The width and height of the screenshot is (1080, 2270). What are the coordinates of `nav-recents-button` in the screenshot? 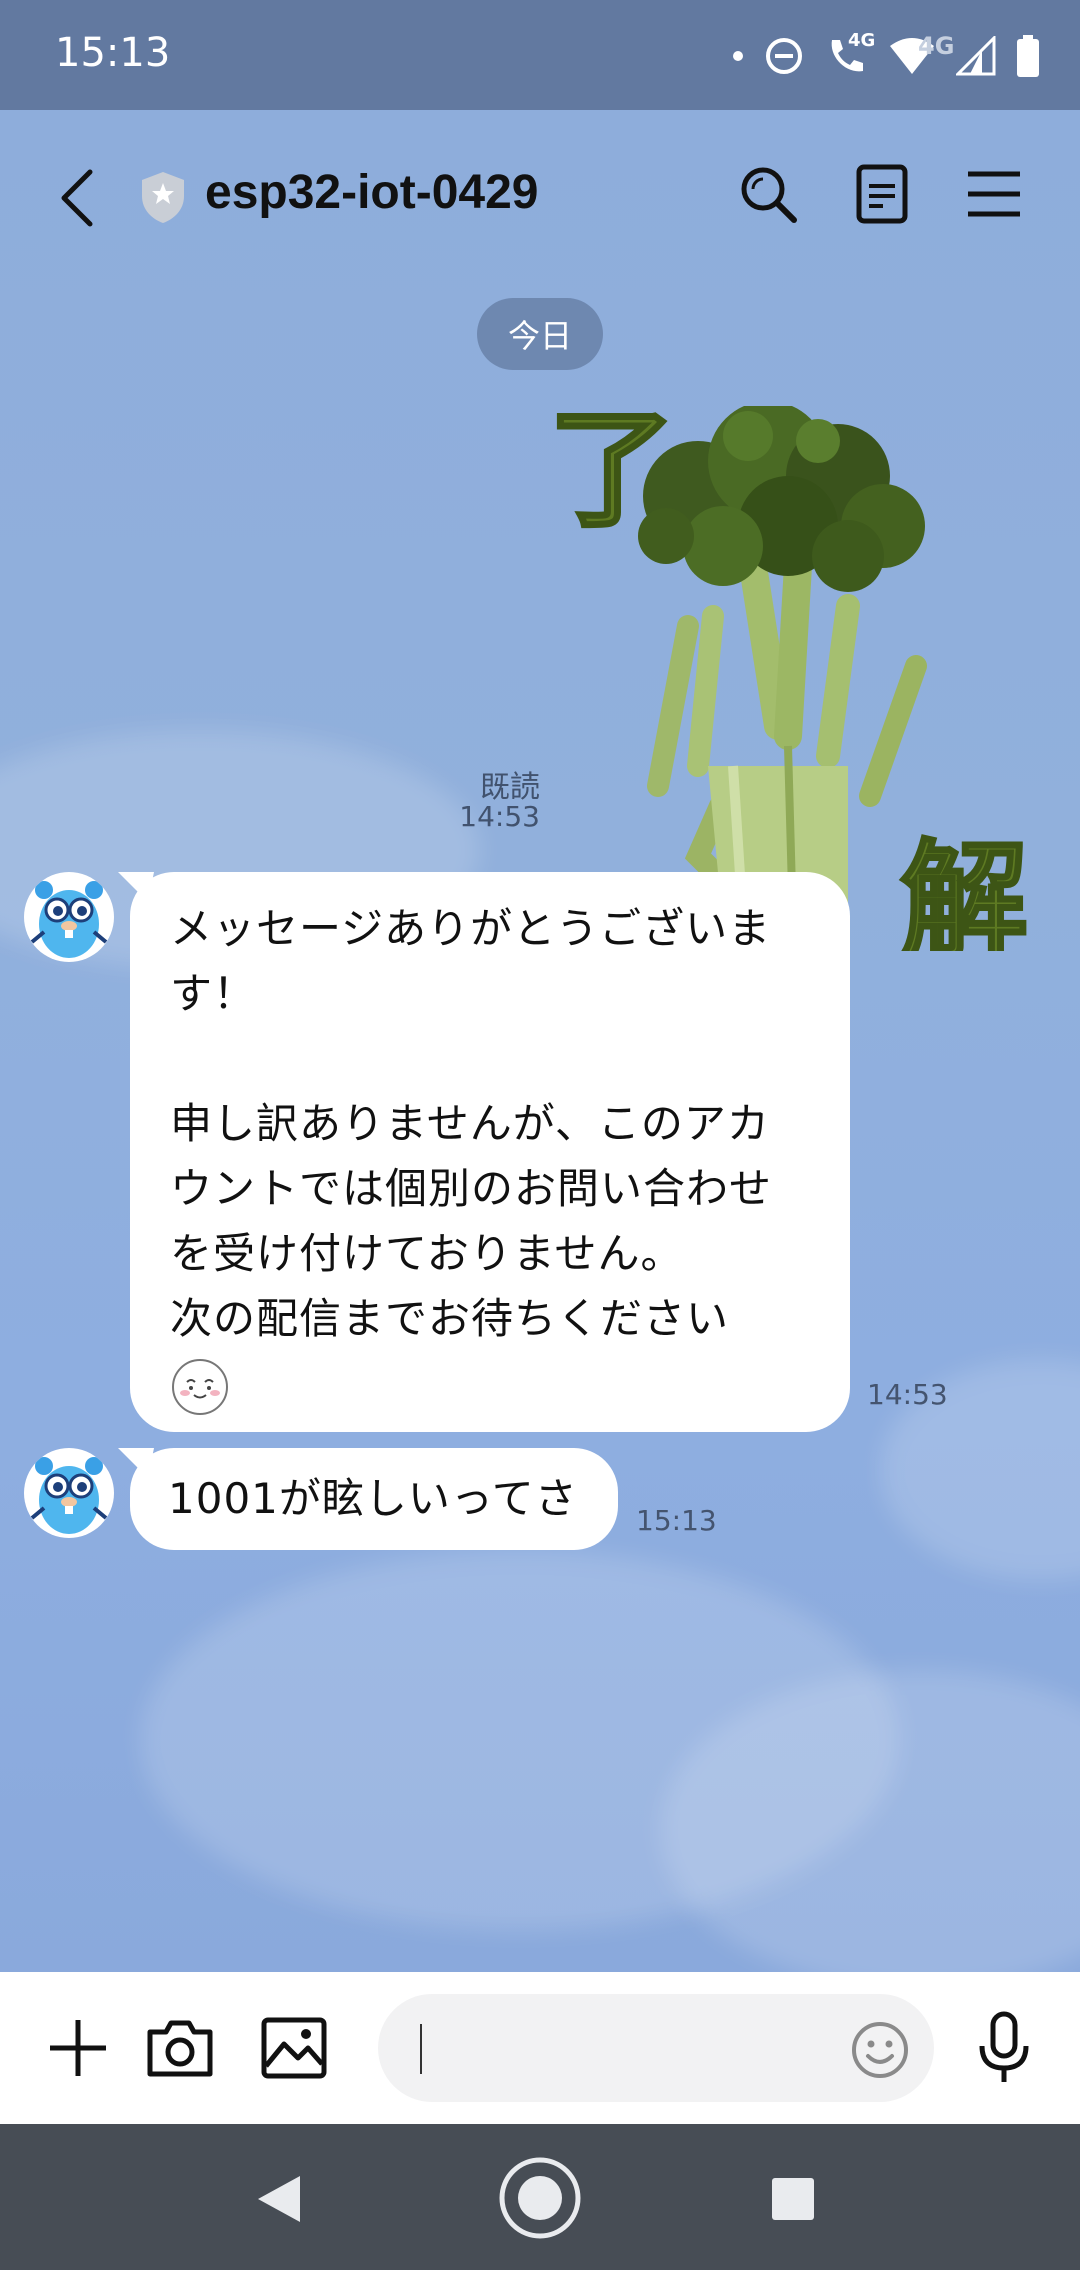 It's located at (793, 2199).